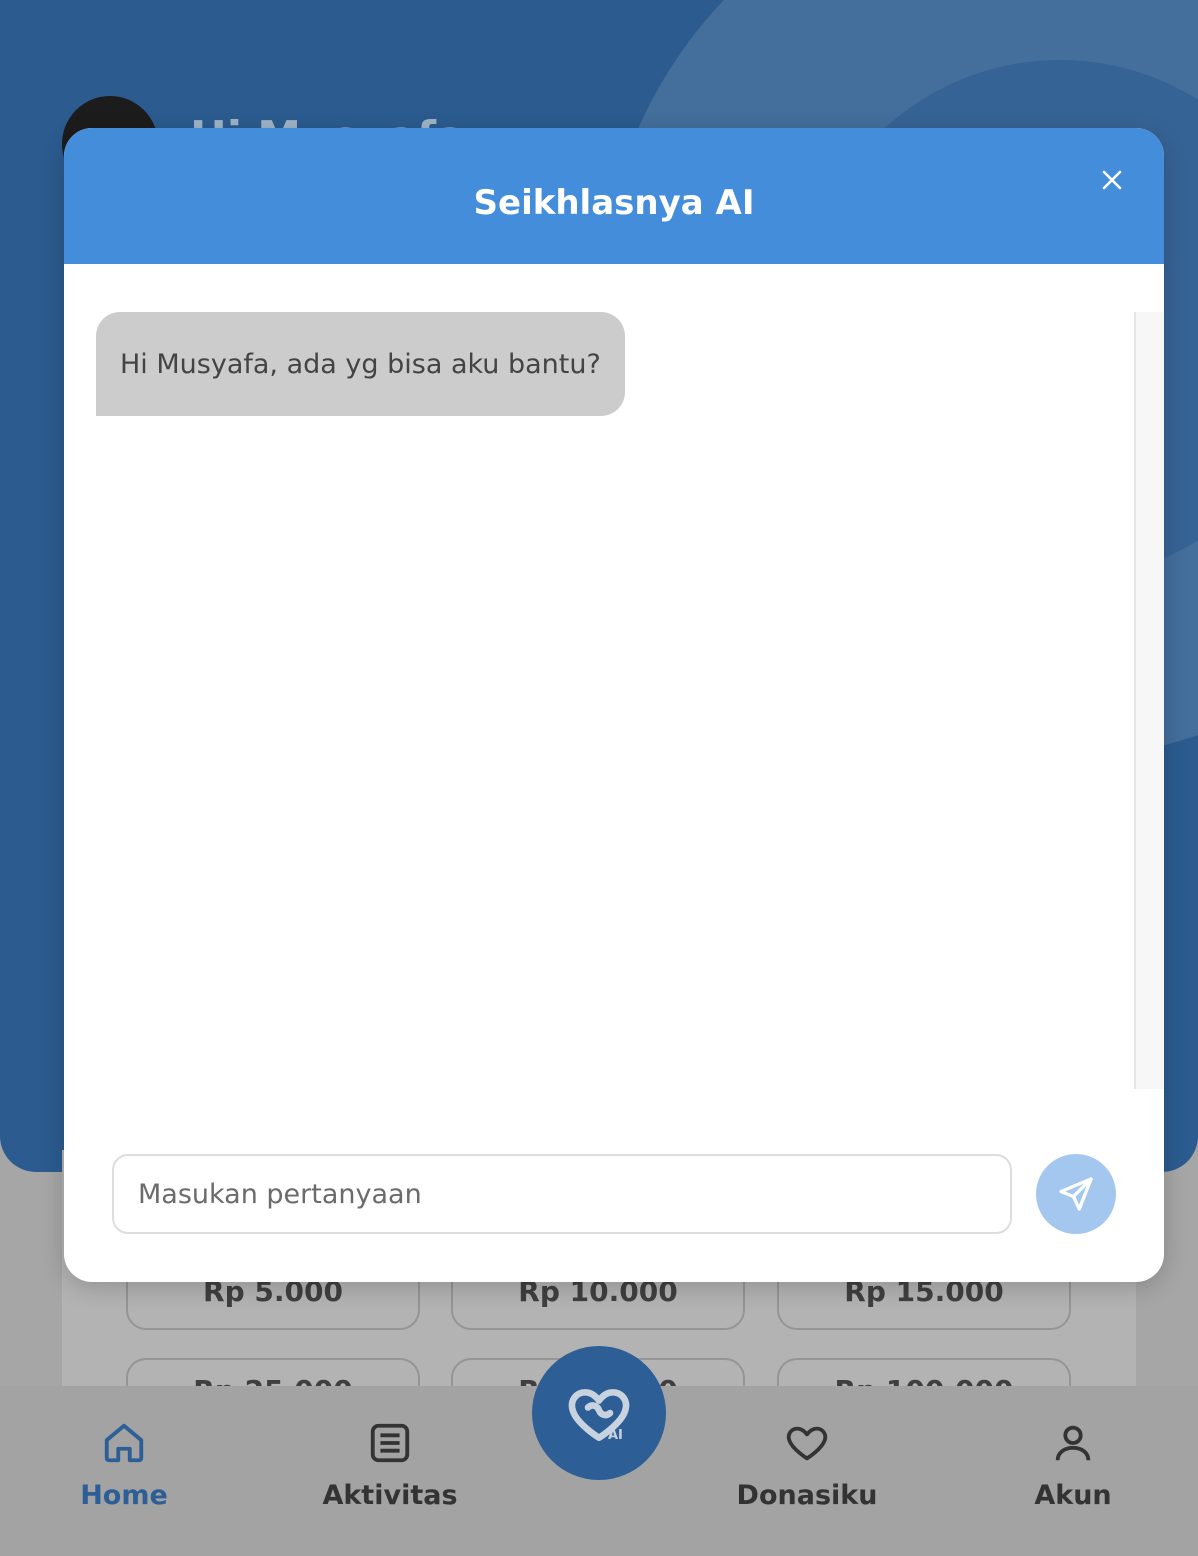  I want to click on chat-modal-header: Seikhlasnya AI, so click(614, 196).